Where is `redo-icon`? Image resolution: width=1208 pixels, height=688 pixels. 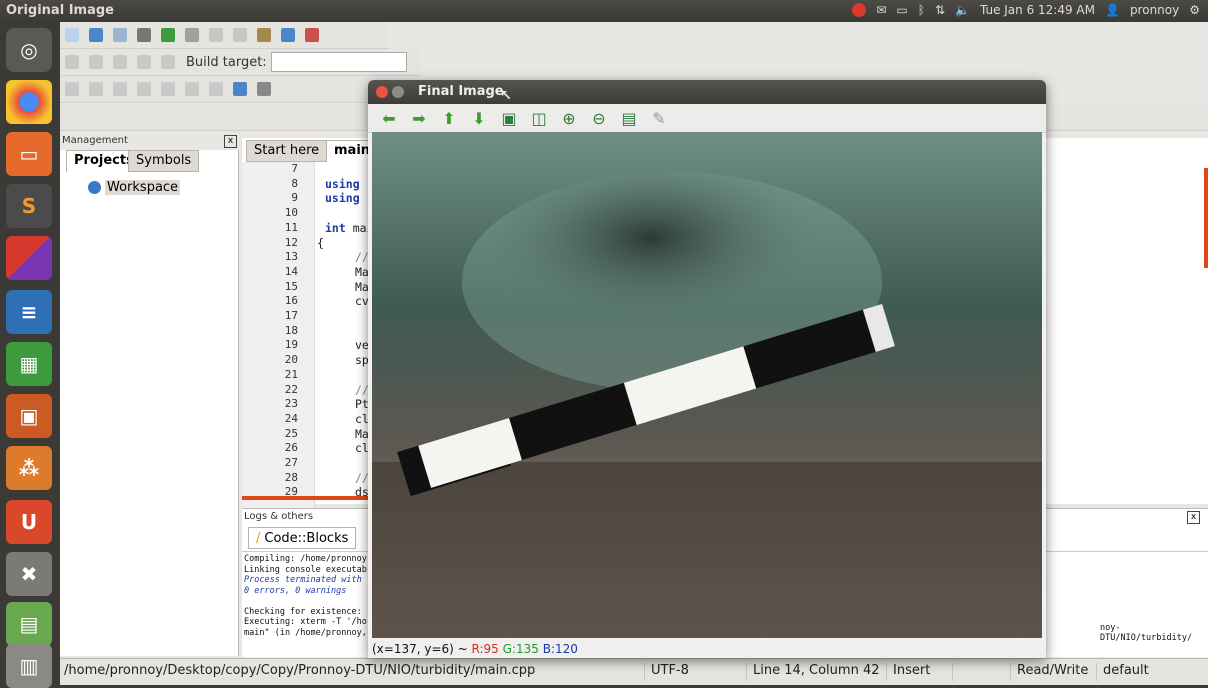
redo-icon is located at coordinates (192, 35).